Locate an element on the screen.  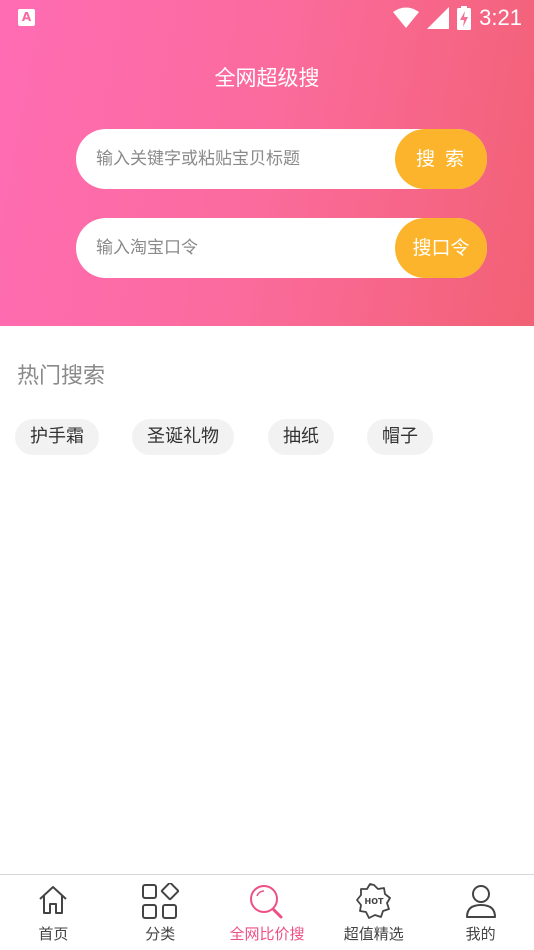
tab-best-deals: HOT 超值精选 is located at coordinates (373, 912).